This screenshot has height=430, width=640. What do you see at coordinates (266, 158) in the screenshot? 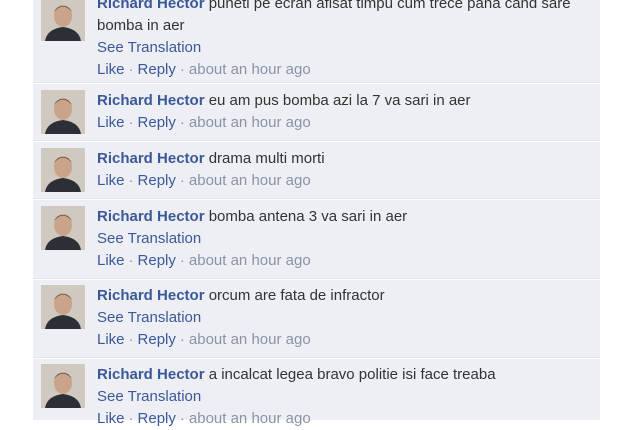
I see `comment-text: drama multi morti` at bounding box center [266, 158].